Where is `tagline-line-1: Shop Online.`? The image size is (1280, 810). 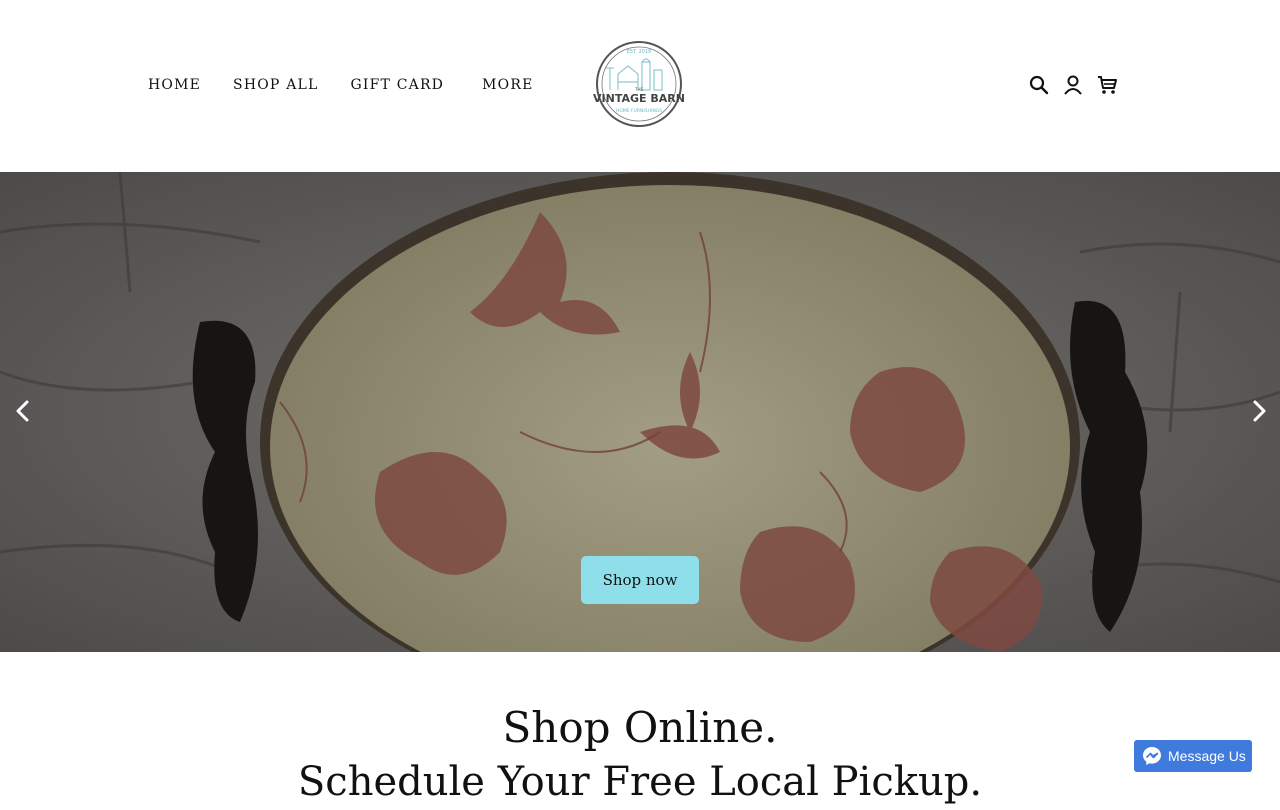
tagline-line-1: Shop Online. is located at coordinates (640, 727).